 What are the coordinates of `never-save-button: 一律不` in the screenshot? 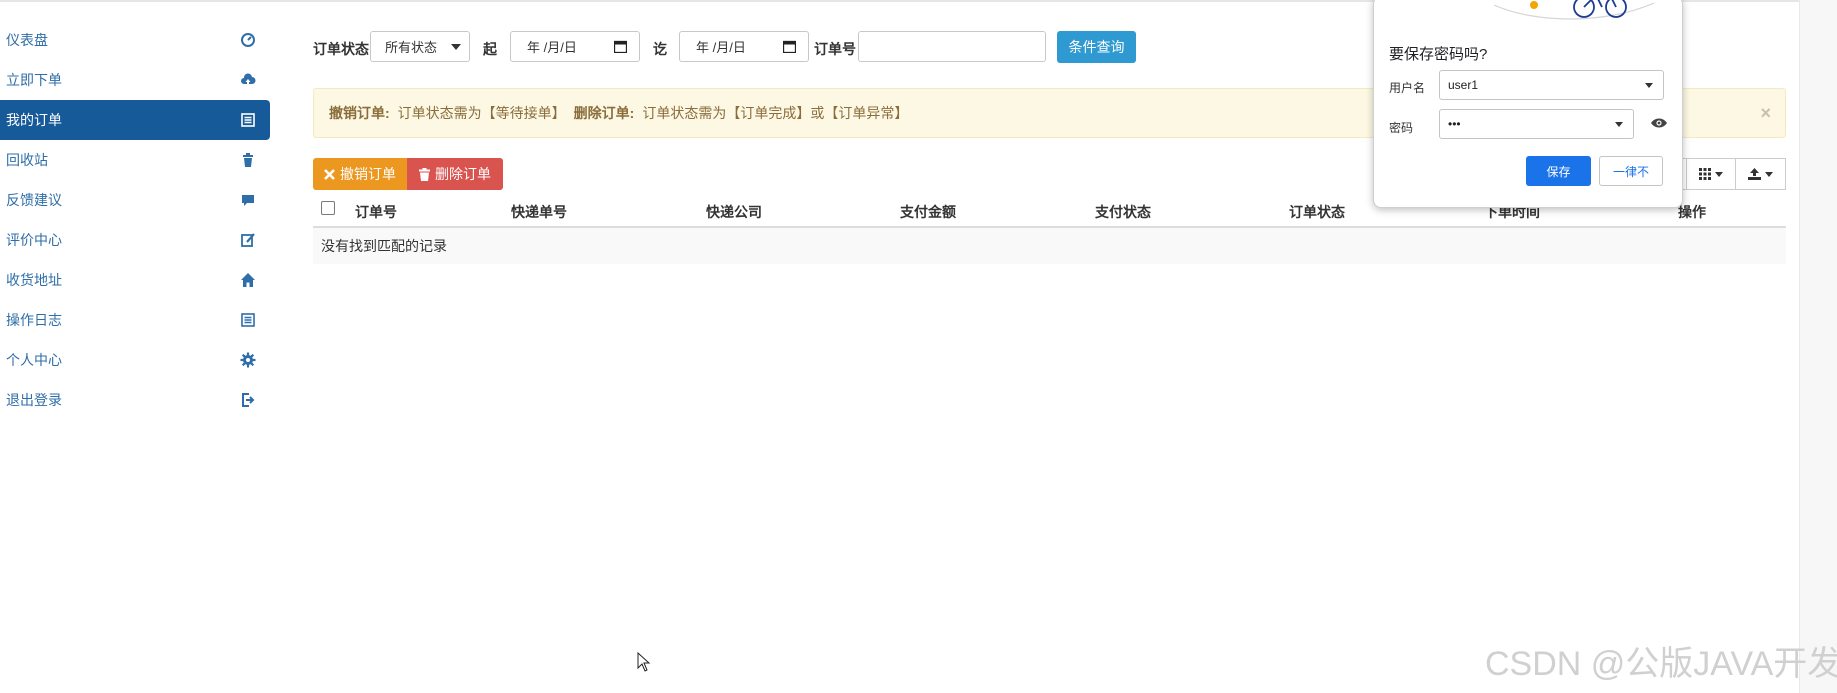 It's located at (1631, 171).